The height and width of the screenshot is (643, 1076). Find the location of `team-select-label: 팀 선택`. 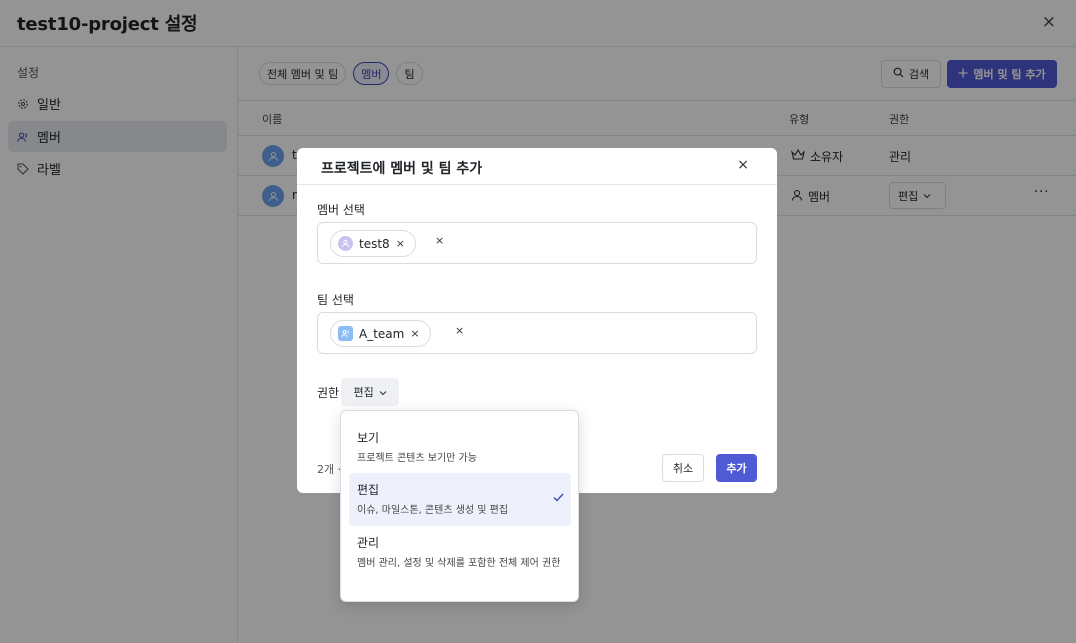

team-select-label: 팀 선택 is located at coordinates (335, 300).